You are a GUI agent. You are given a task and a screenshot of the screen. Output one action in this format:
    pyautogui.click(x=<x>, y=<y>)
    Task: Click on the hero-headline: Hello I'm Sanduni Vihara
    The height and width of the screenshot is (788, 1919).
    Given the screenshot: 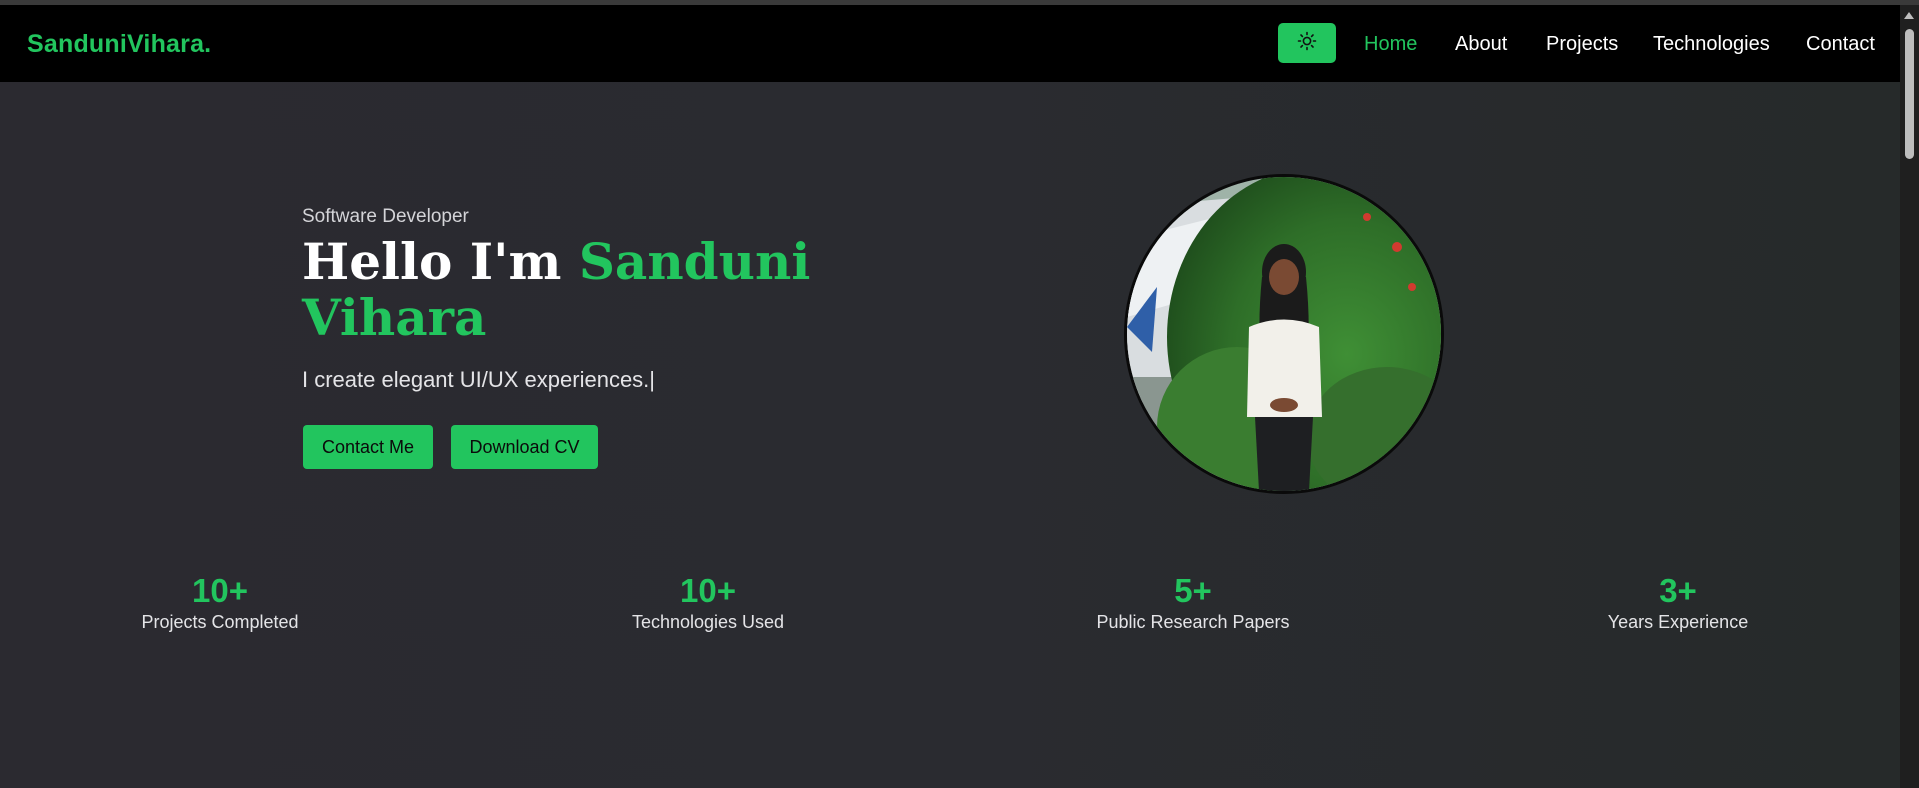 What is the action you would take?
    pyautogui.click(x=582, y=290)
    